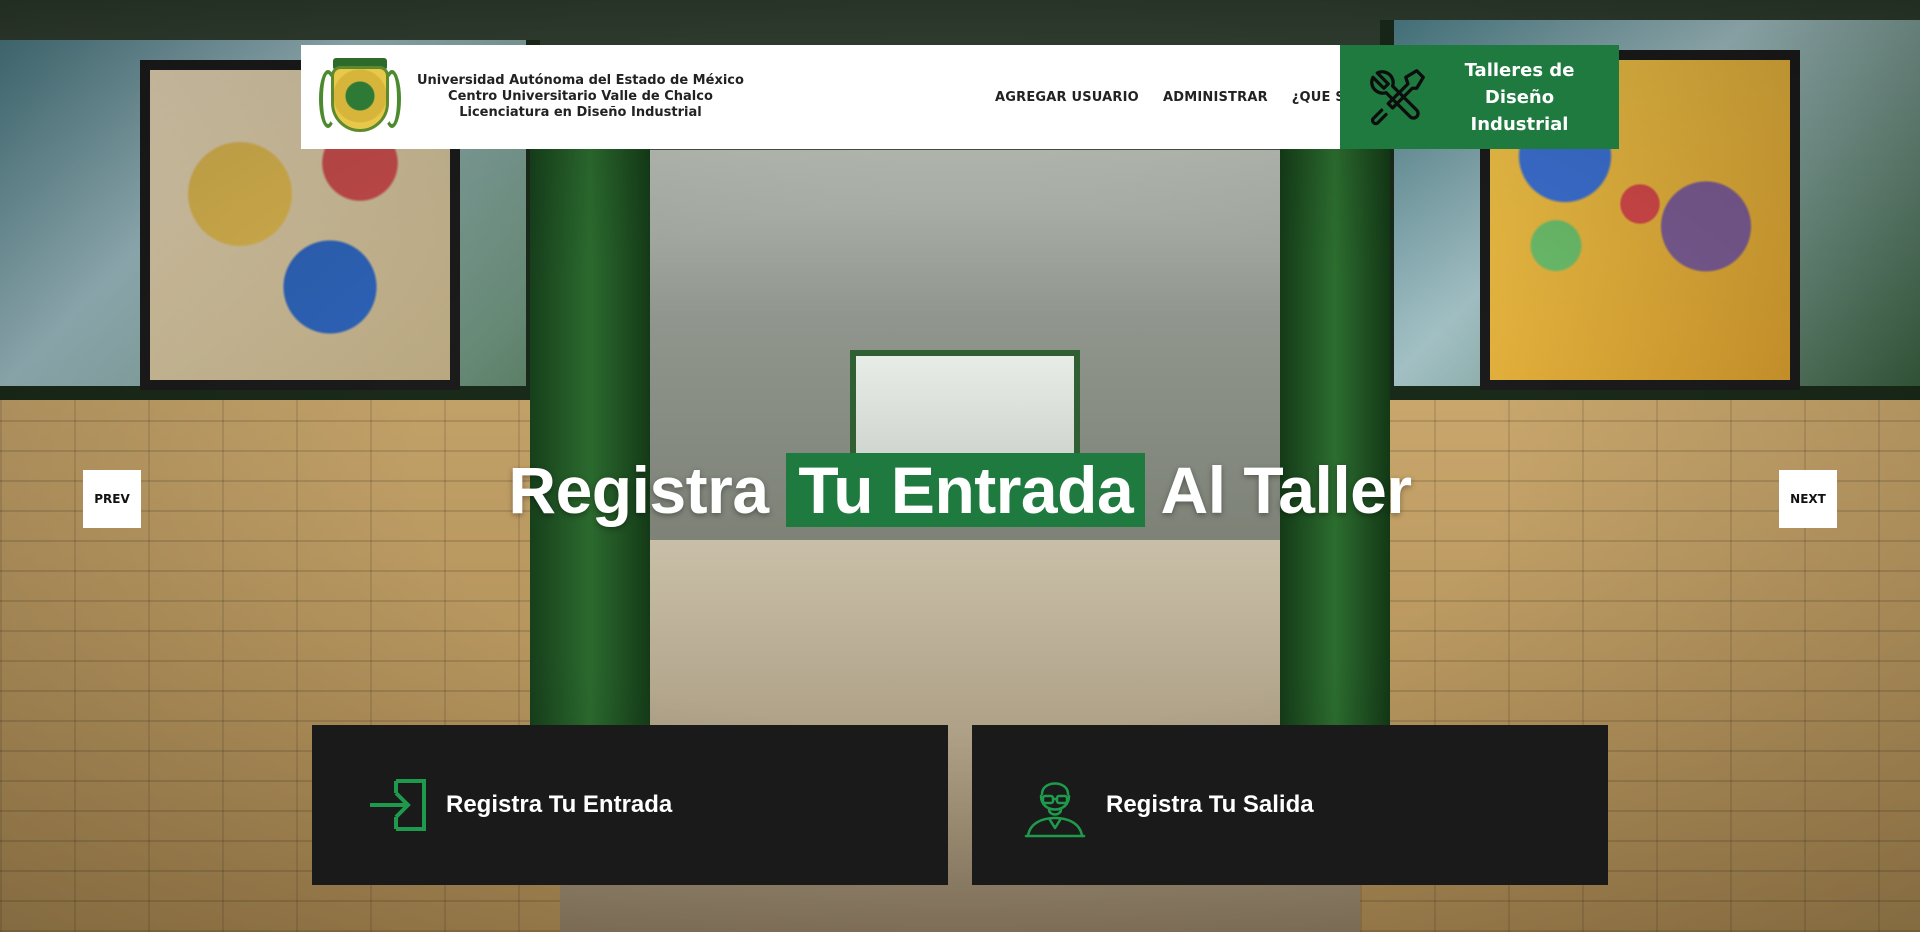 Image resolution: width=1920 pixels, height=932 pixels. I want to click on university-crest-logo, so click(360, 97).